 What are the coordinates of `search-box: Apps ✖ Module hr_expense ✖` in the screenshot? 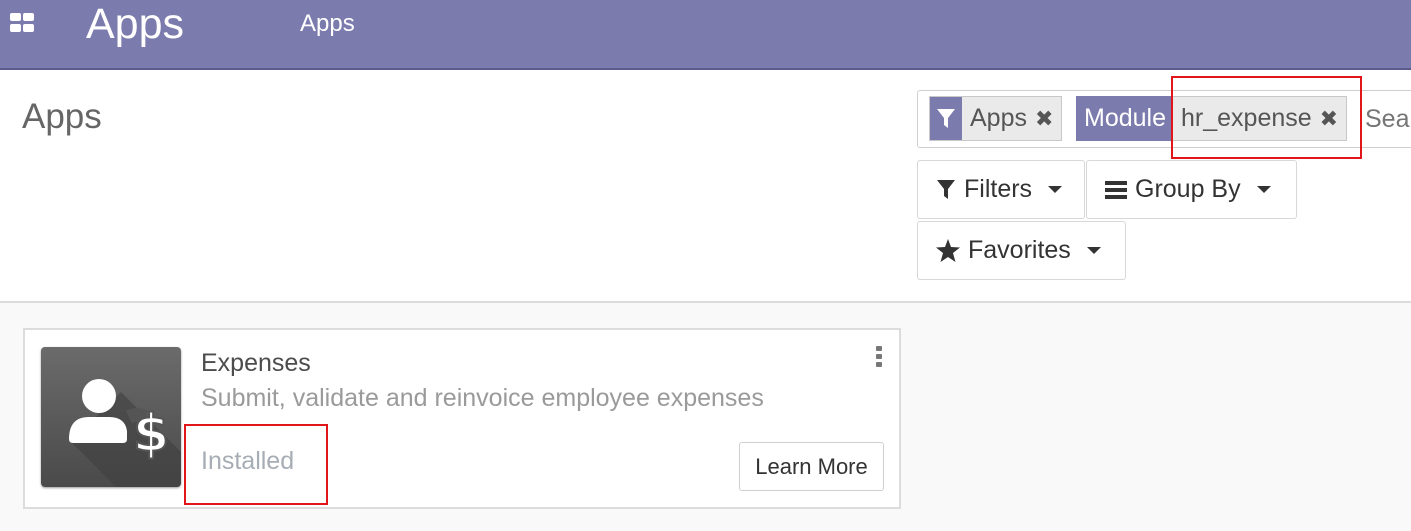 It's located at (1164, 119).